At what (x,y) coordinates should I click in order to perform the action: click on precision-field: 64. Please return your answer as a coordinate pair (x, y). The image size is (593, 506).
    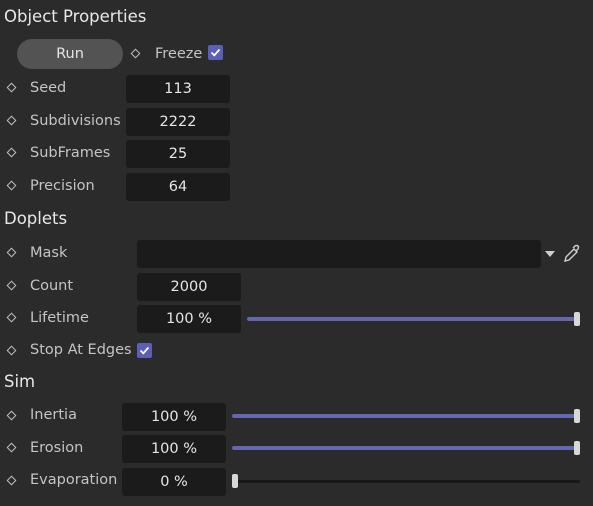
    Looking at the image, I should click on (178, 187).